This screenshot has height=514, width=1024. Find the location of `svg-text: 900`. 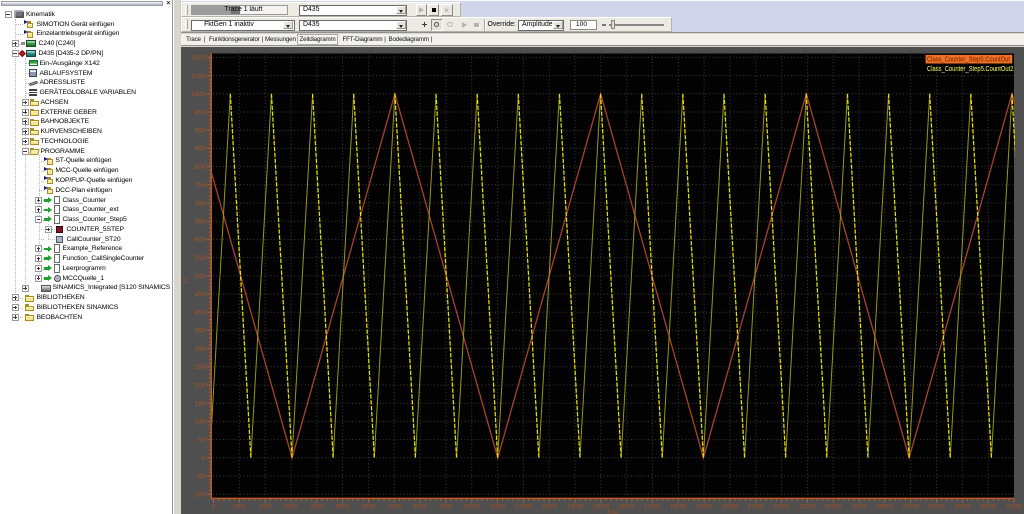

svg-text: 900 is located at coordinates (200, 130).